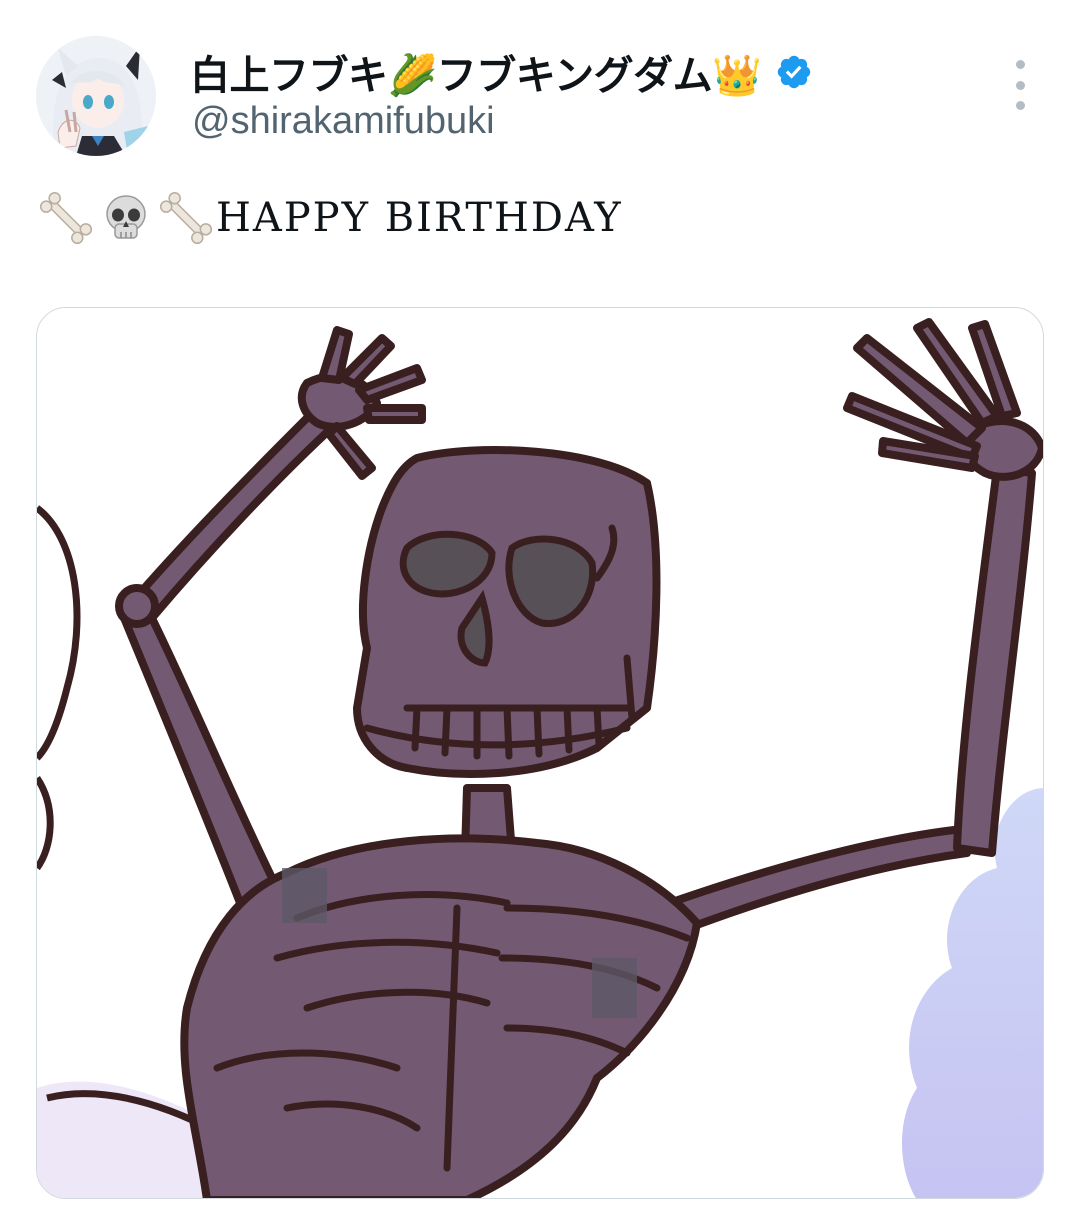 The height and width of the screenshot is (1227, 1080). What do you see at coordinates (126, 218) in the screenshot?
I see `skull-icon` at bounding box center [126, 218].